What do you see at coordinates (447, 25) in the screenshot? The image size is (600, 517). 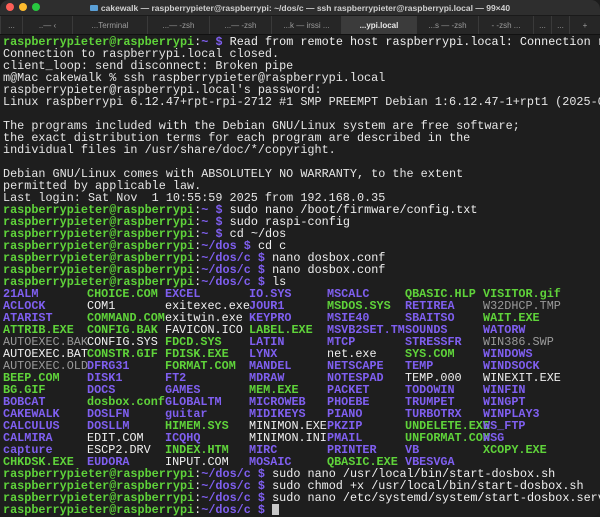 I see `tab: ...s — -zsh` at bounding box center [447, 25].